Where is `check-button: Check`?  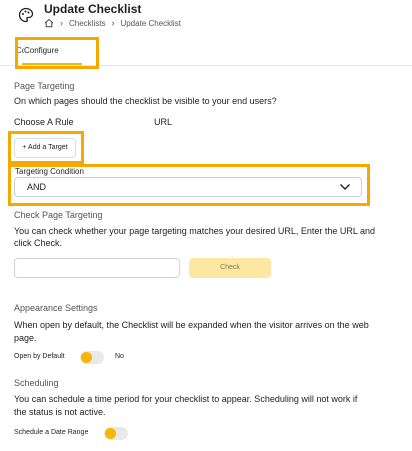 check-button: Check is located at coordinates (230, 268).